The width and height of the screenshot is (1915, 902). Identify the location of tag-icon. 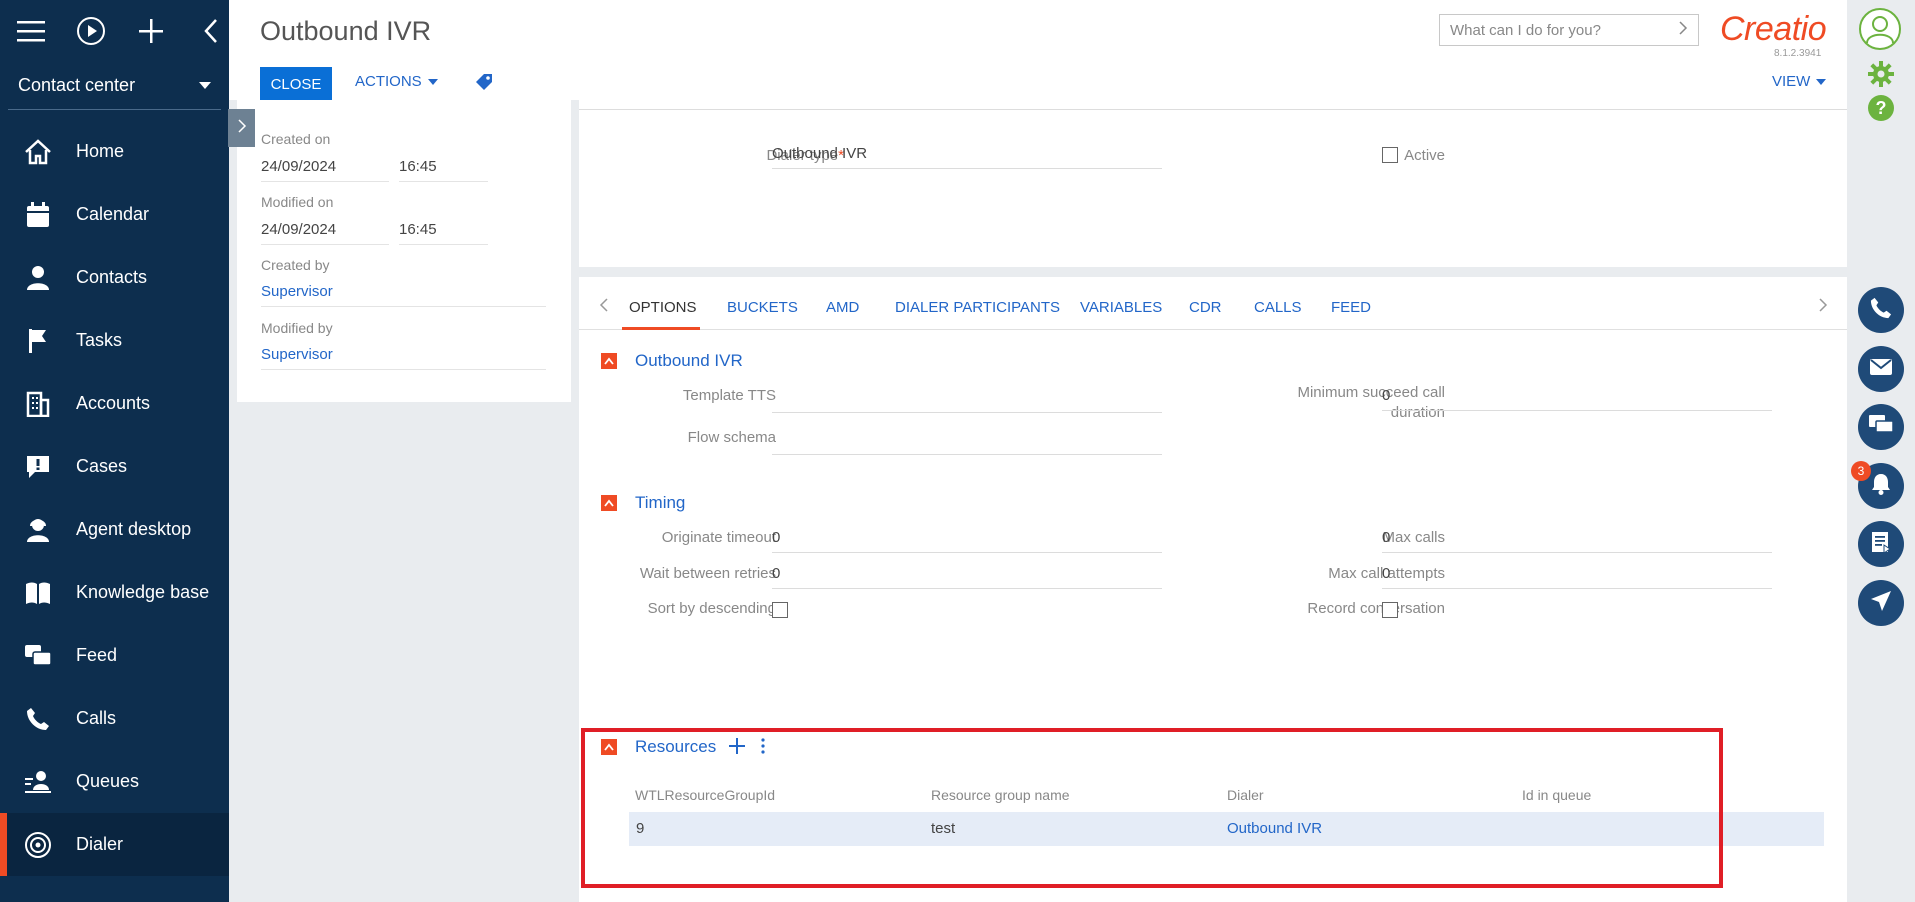
(484, 84).